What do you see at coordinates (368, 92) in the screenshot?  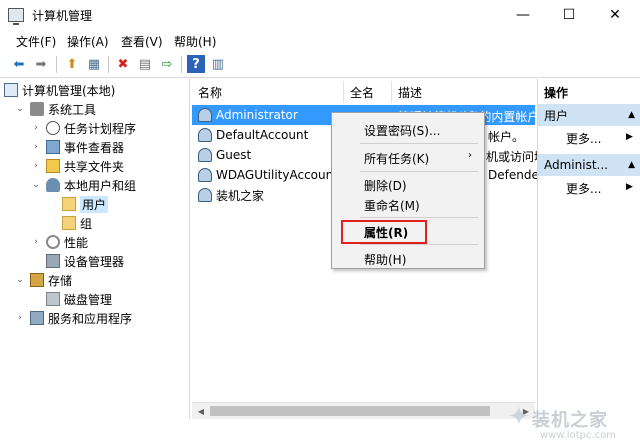 I see `column-header-fullname: 全名` at bounding box center [368, 92].